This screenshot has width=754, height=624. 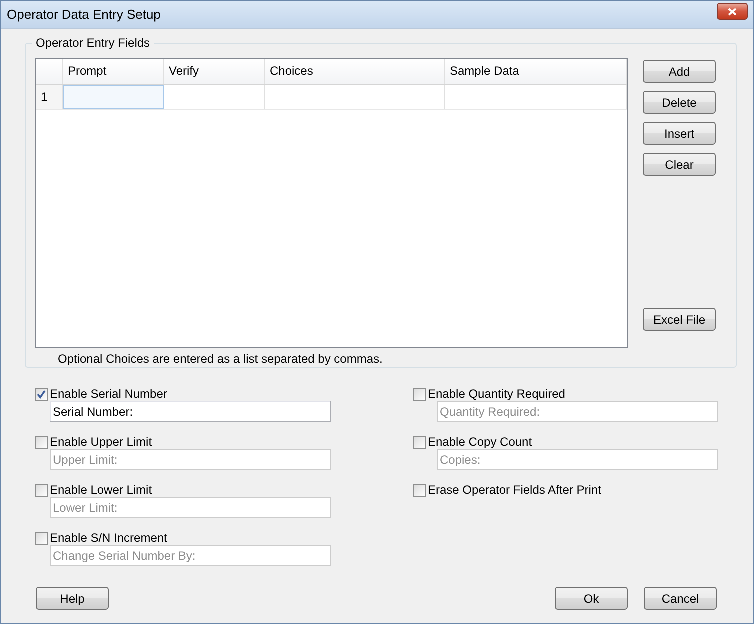 What do you see at coordinates (680, 598) in the screenshot?
I see `cancel-button: Cancel` at bounding box center [680, 598].